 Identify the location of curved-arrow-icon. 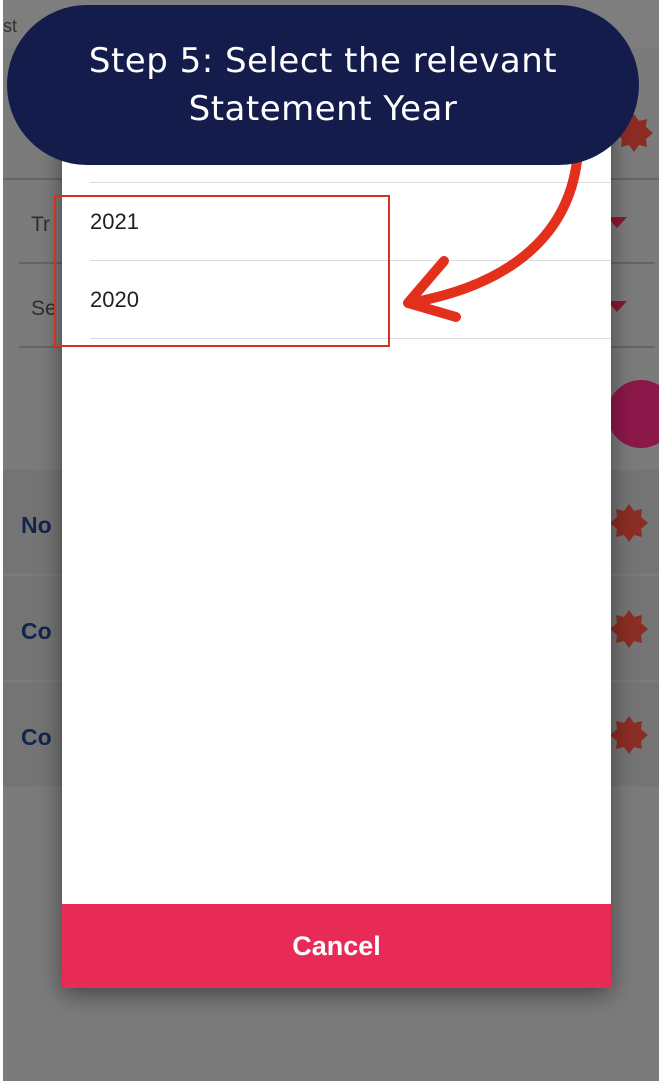
(493, 234).